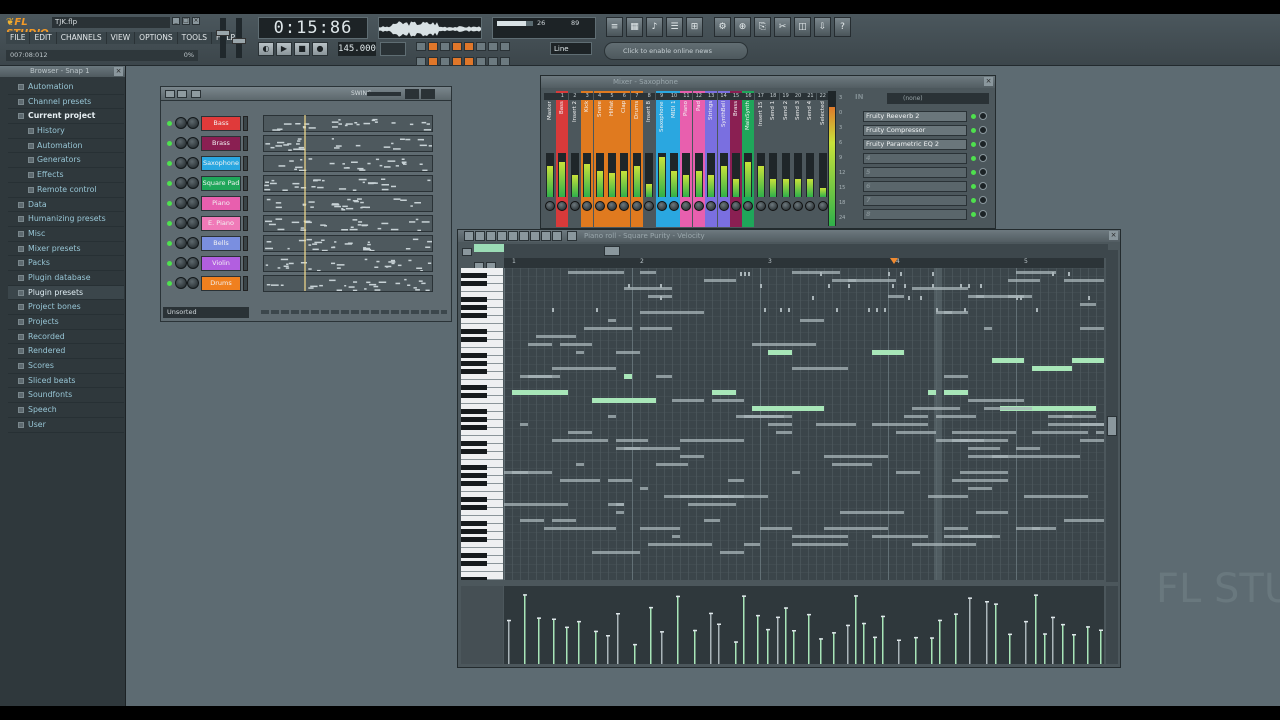 The width and height of the screenshot is (1280, 720). I want to click on grid-icon, so click(572, 236).